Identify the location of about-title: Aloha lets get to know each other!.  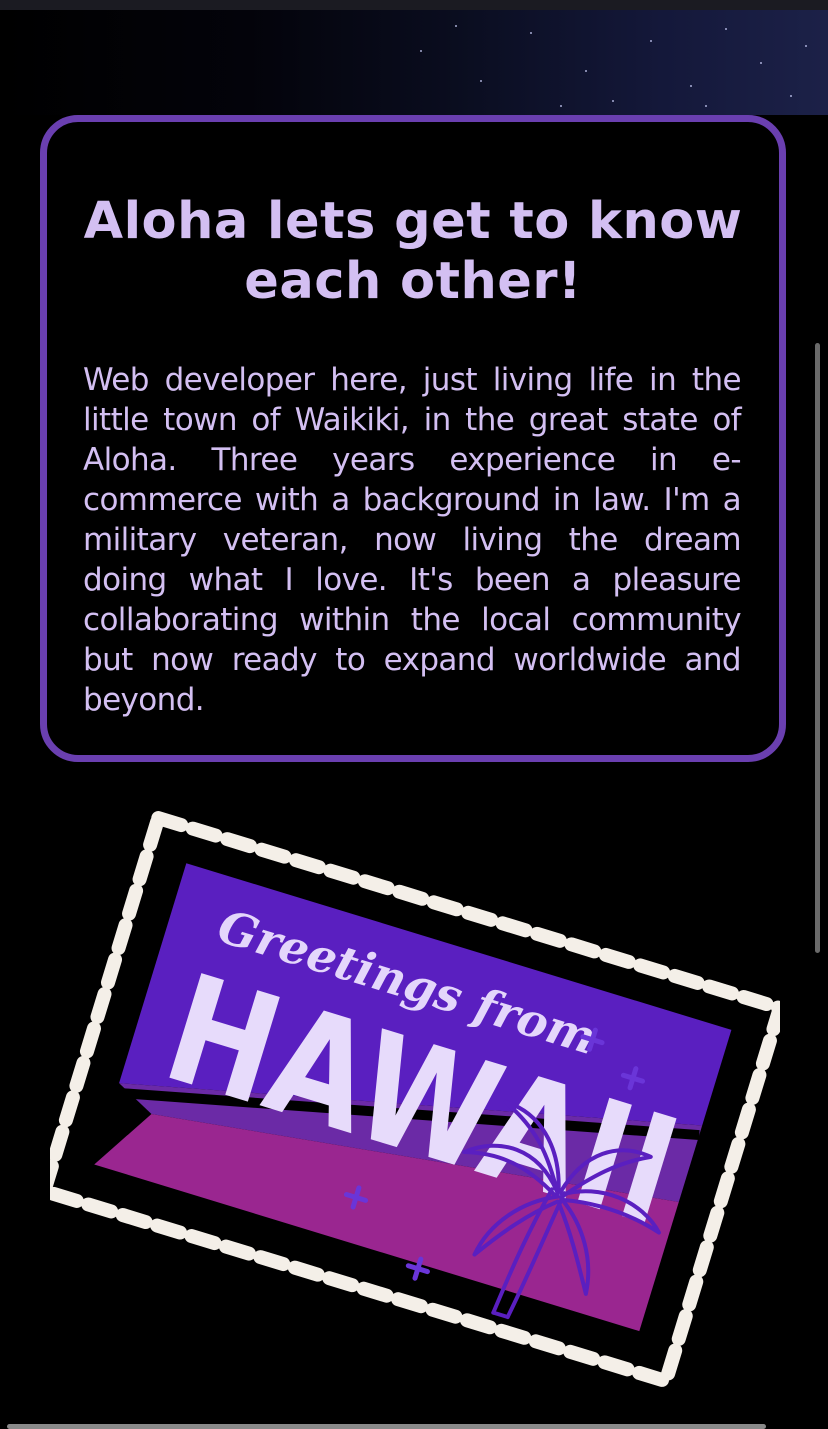
(413, 251).